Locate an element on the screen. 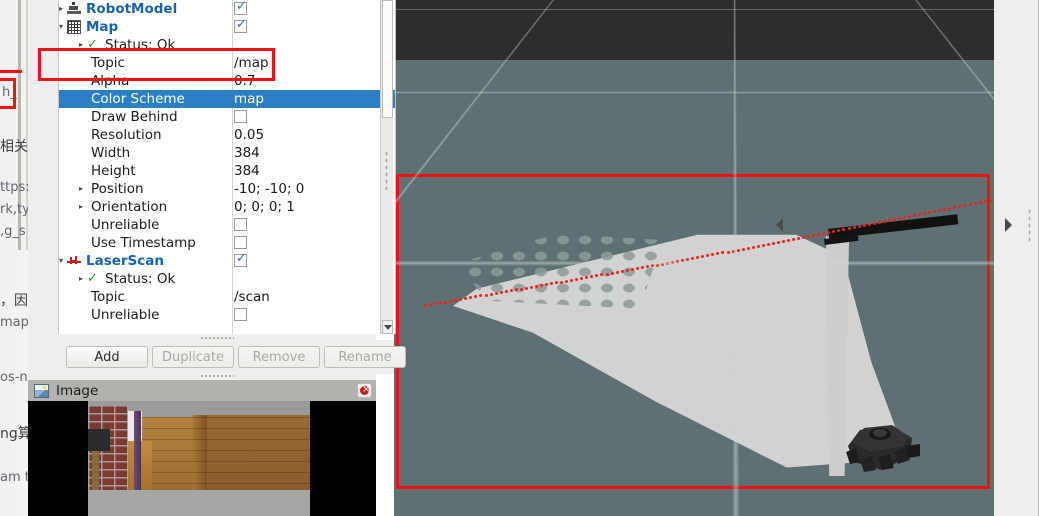 This screenshot has height=516, width=1053. right-collapsed-panel is located at coordinates (1016, 258).